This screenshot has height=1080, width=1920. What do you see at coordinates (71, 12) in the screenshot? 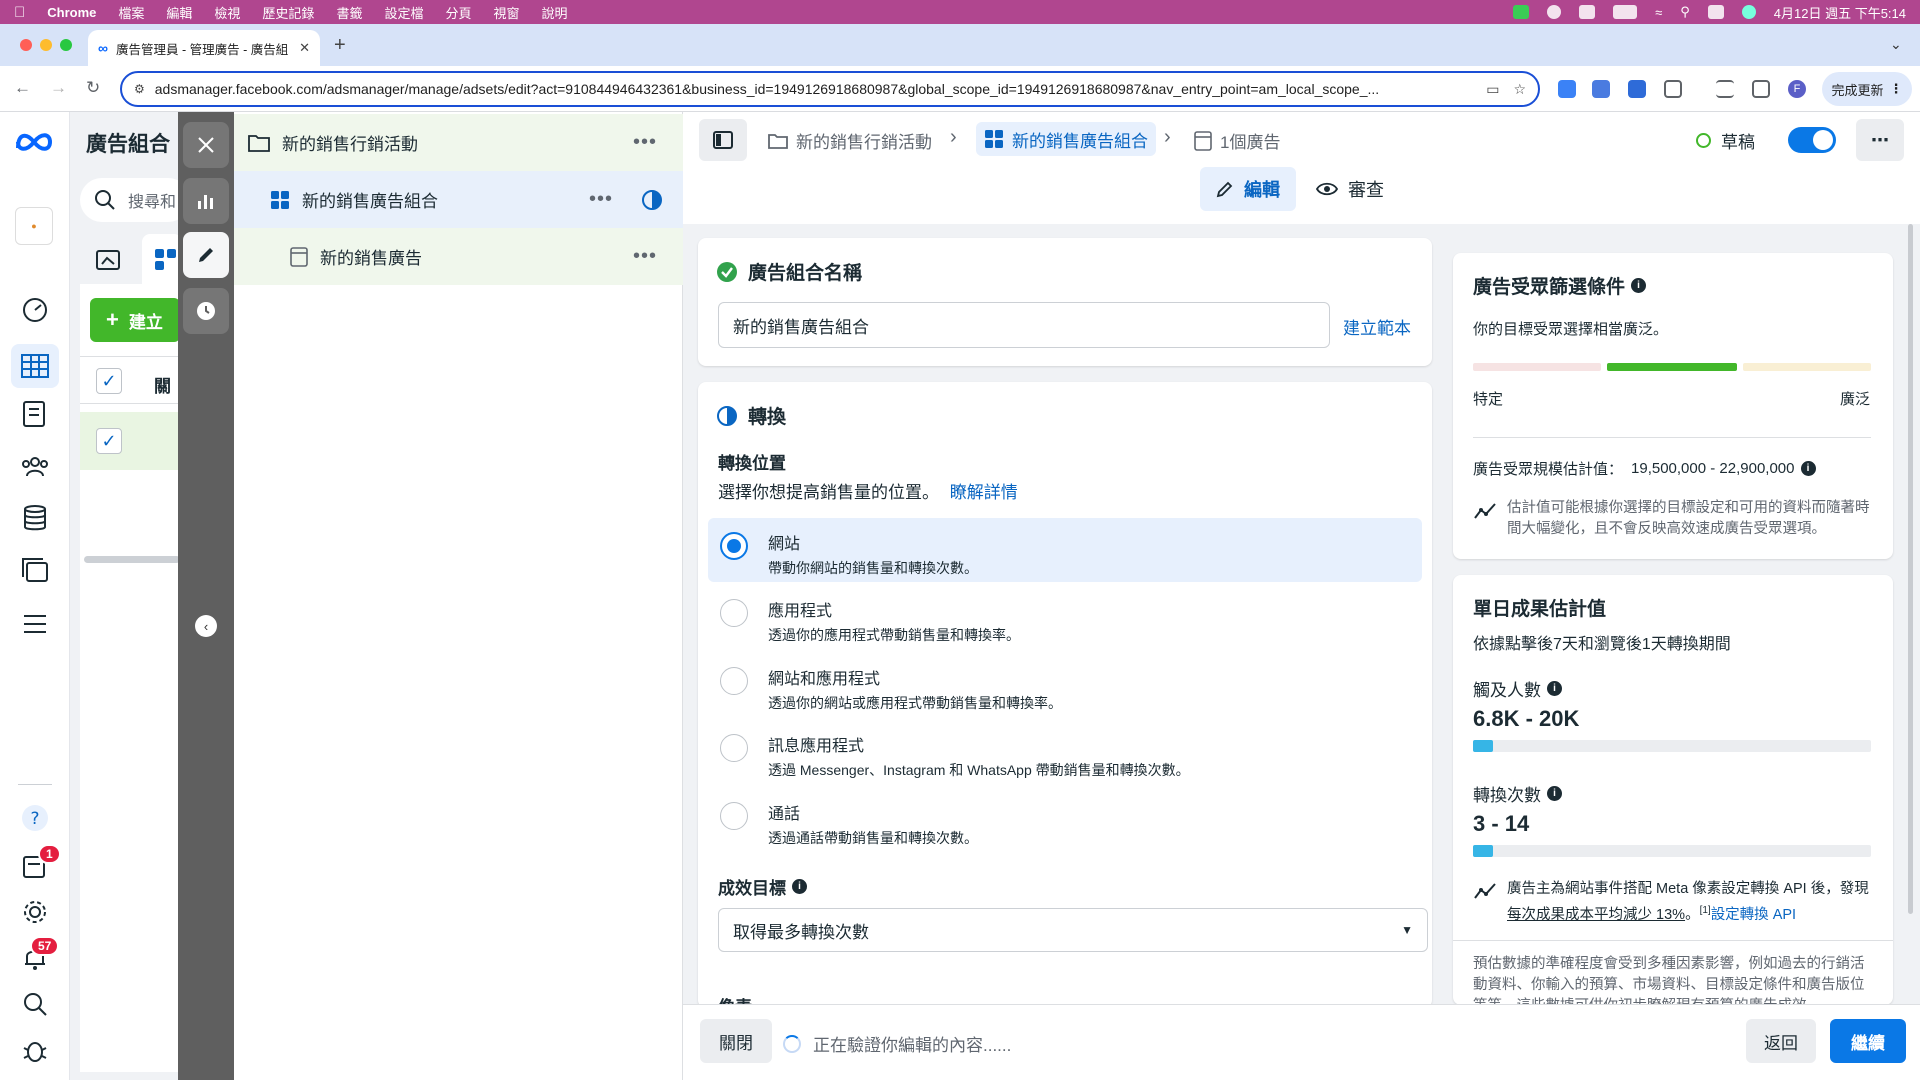
I see `menu-app-name: Chrome` at bounding box center [71, 12].